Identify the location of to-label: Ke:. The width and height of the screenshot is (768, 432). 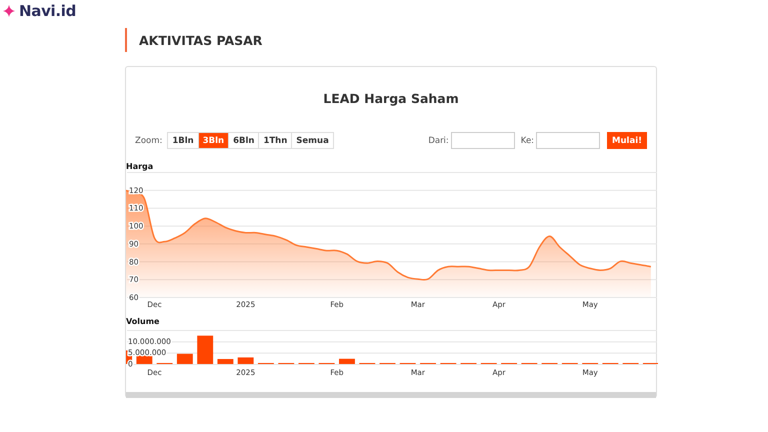
(527, 141).